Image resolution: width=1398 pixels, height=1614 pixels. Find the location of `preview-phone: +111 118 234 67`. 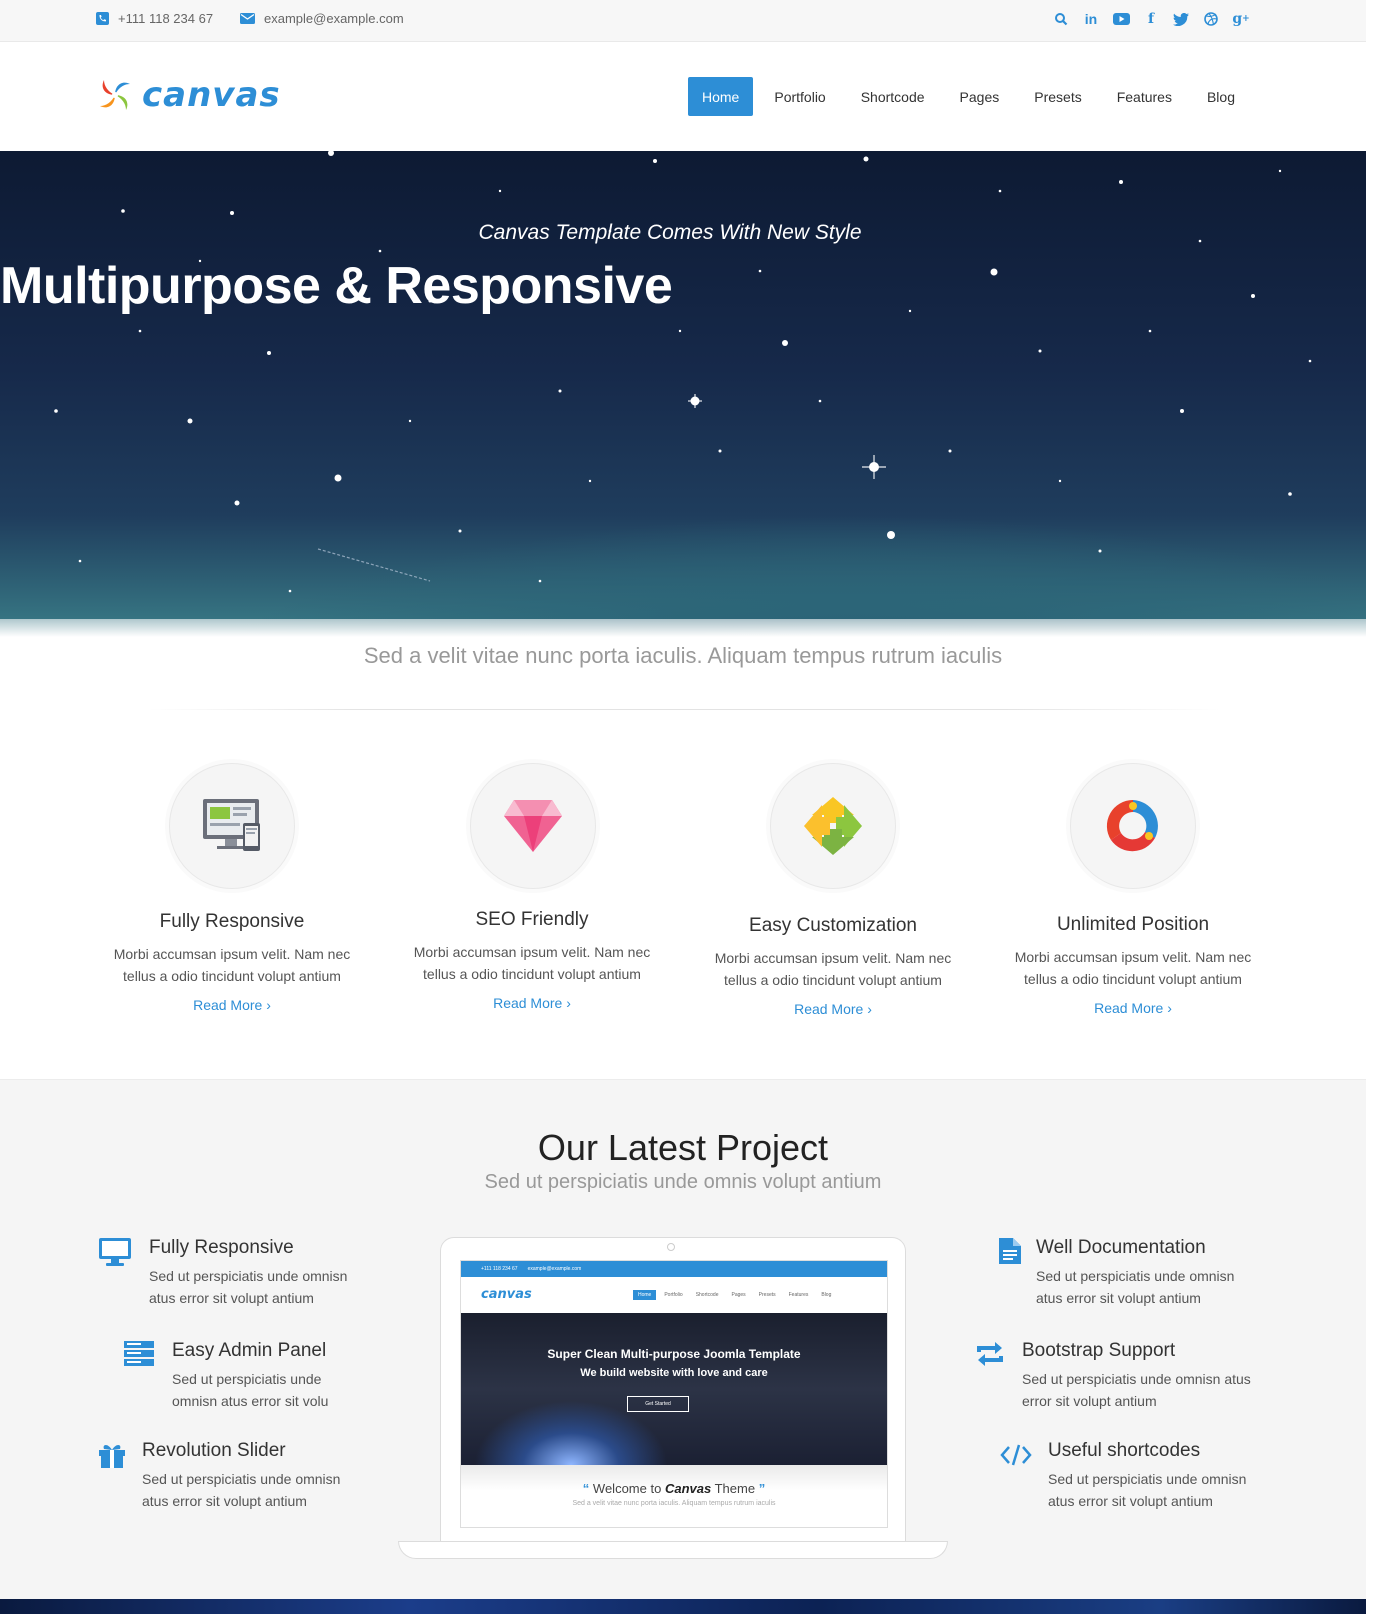

preview-phone: +111 118 234 67 is located at coordinates (499, 1269).